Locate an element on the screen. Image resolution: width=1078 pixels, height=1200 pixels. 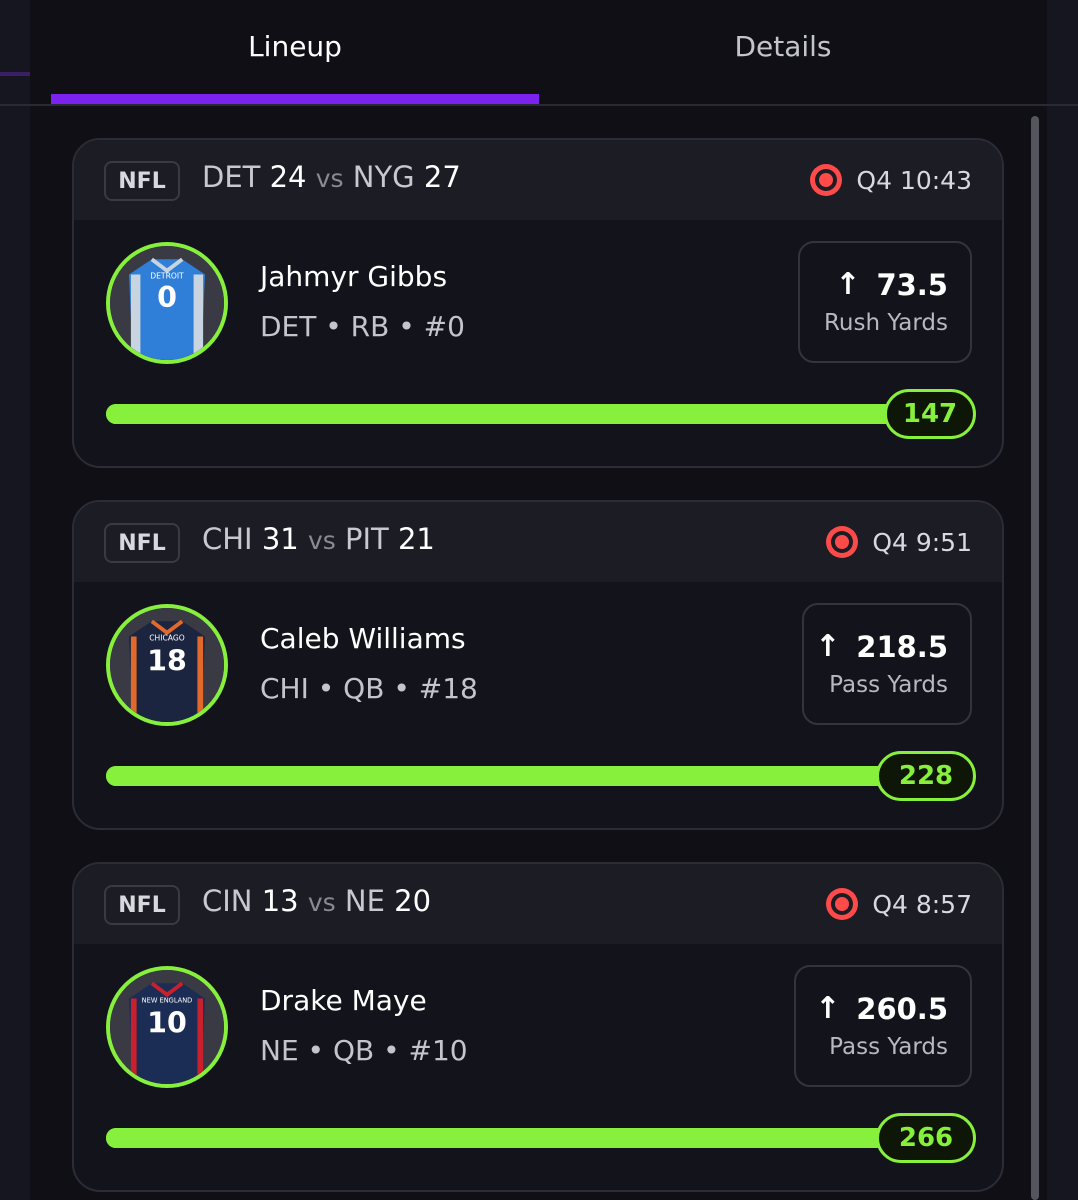
clock-text: Q4 10:43 is located at coordinates (914, 180).